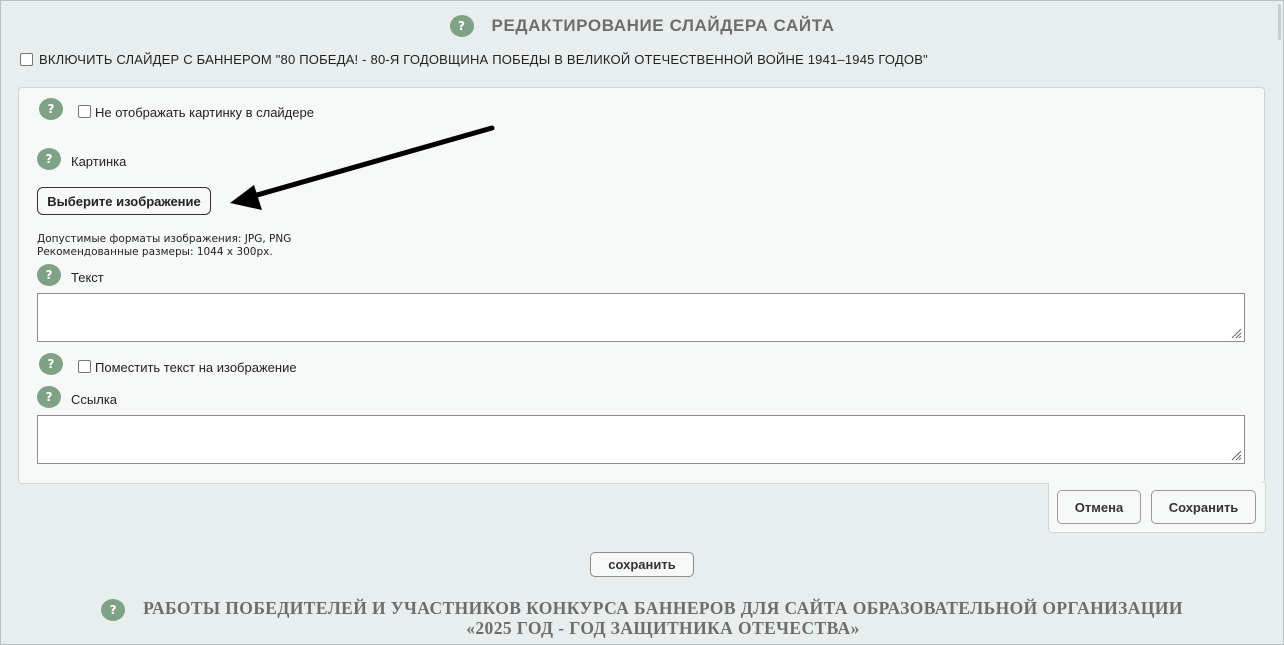 The height and width of the screenshot is (645, 1284). I want to click on bottom-title-line2: «2025 ГОД - ГОД ЗАЩИТНИКА ОТЕЧЕСТВА», so click(663, 628).